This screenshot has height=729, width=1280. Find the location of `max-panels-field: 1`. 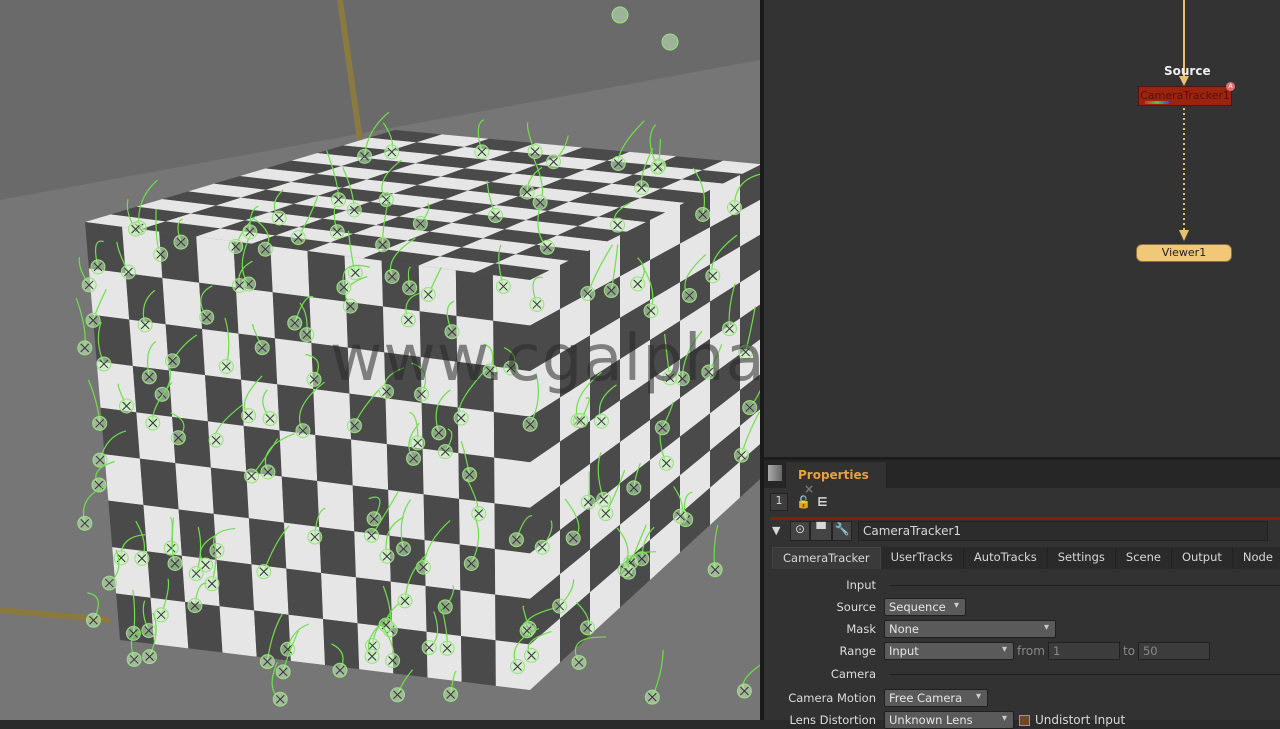

max-panels-field: 1 is located at coordinates (779, 502).